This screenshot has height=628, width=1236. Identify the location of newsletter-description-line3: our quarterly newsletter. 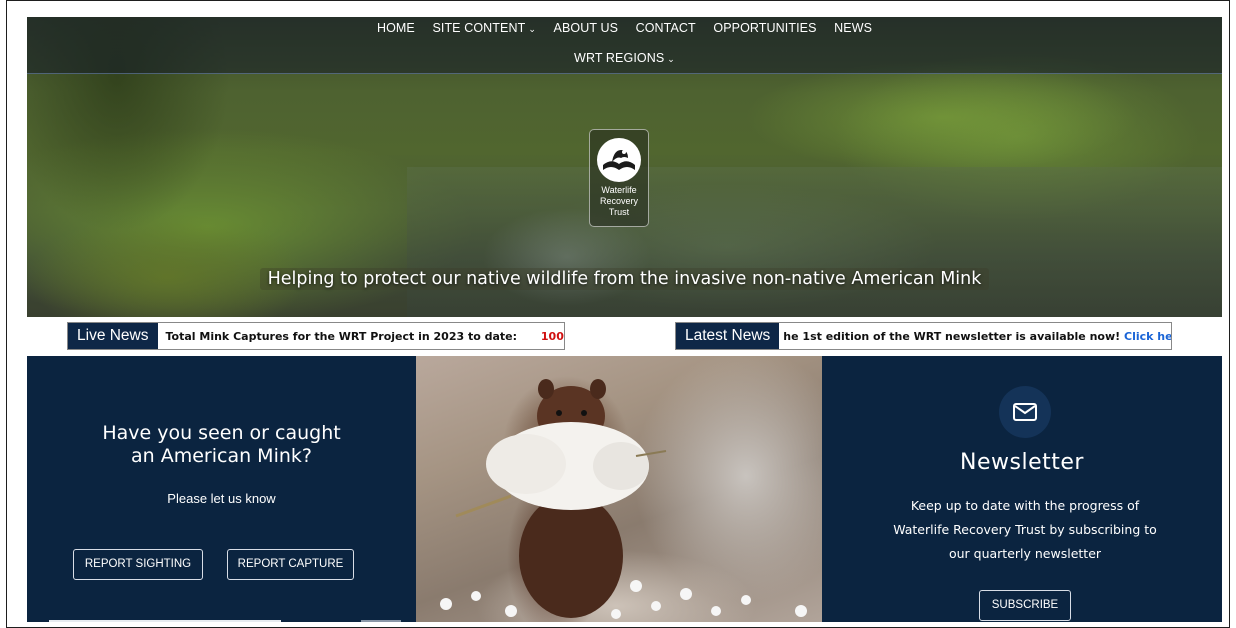
(1025, 553).